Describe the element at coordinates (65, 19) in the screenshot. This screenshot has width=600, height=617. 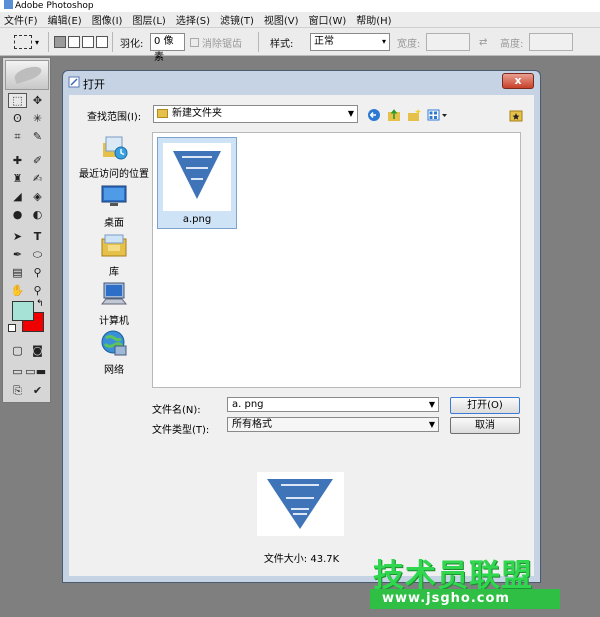
I see `menu-edit: 编辑(E)` at that location.